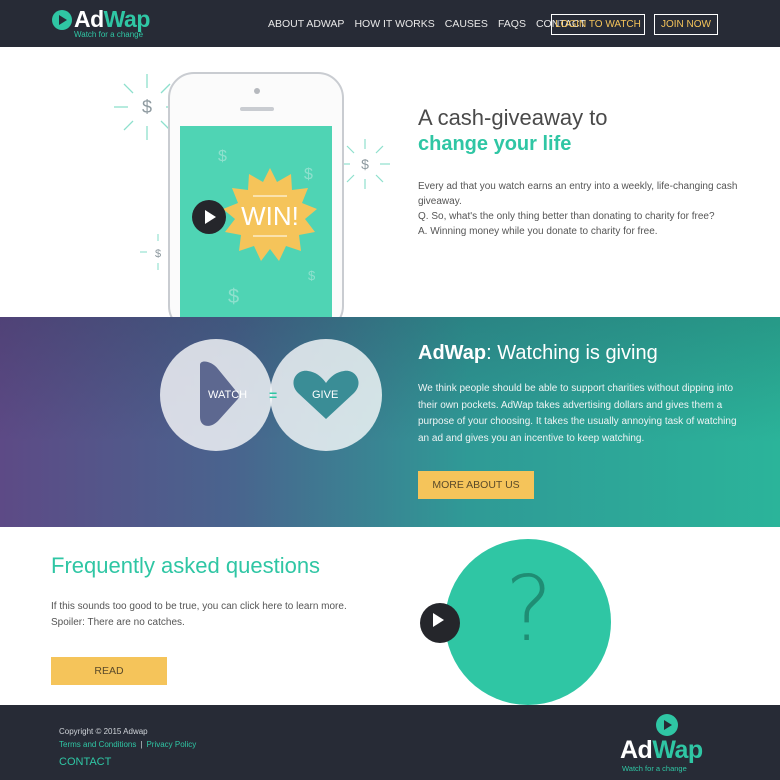 The width and height of the screenshot is (780, 780). Describe the element at coordinates (257, 109) in the screenshot. I see `phone-speaker` at that location.